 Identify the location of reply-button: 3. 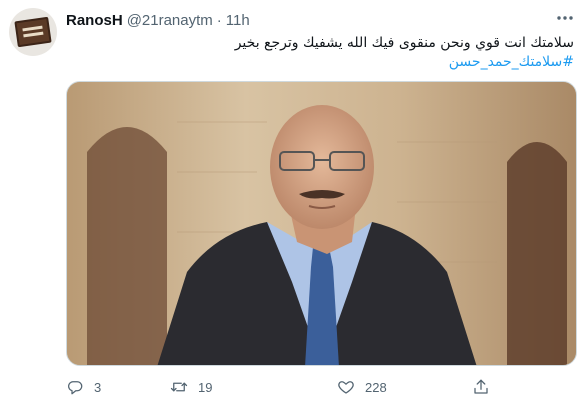
(83, 387).